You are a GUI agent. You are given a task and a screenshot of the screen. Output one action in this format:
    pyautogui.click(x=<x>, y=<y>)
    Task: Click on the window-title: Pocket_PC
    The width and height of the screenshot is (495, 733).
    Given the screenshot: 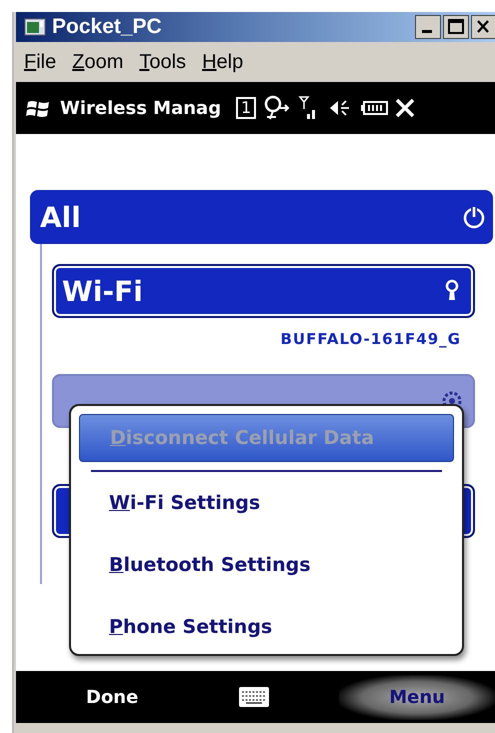 What is the action you would take?
    pyautogui.click(x=107, y=27)
    